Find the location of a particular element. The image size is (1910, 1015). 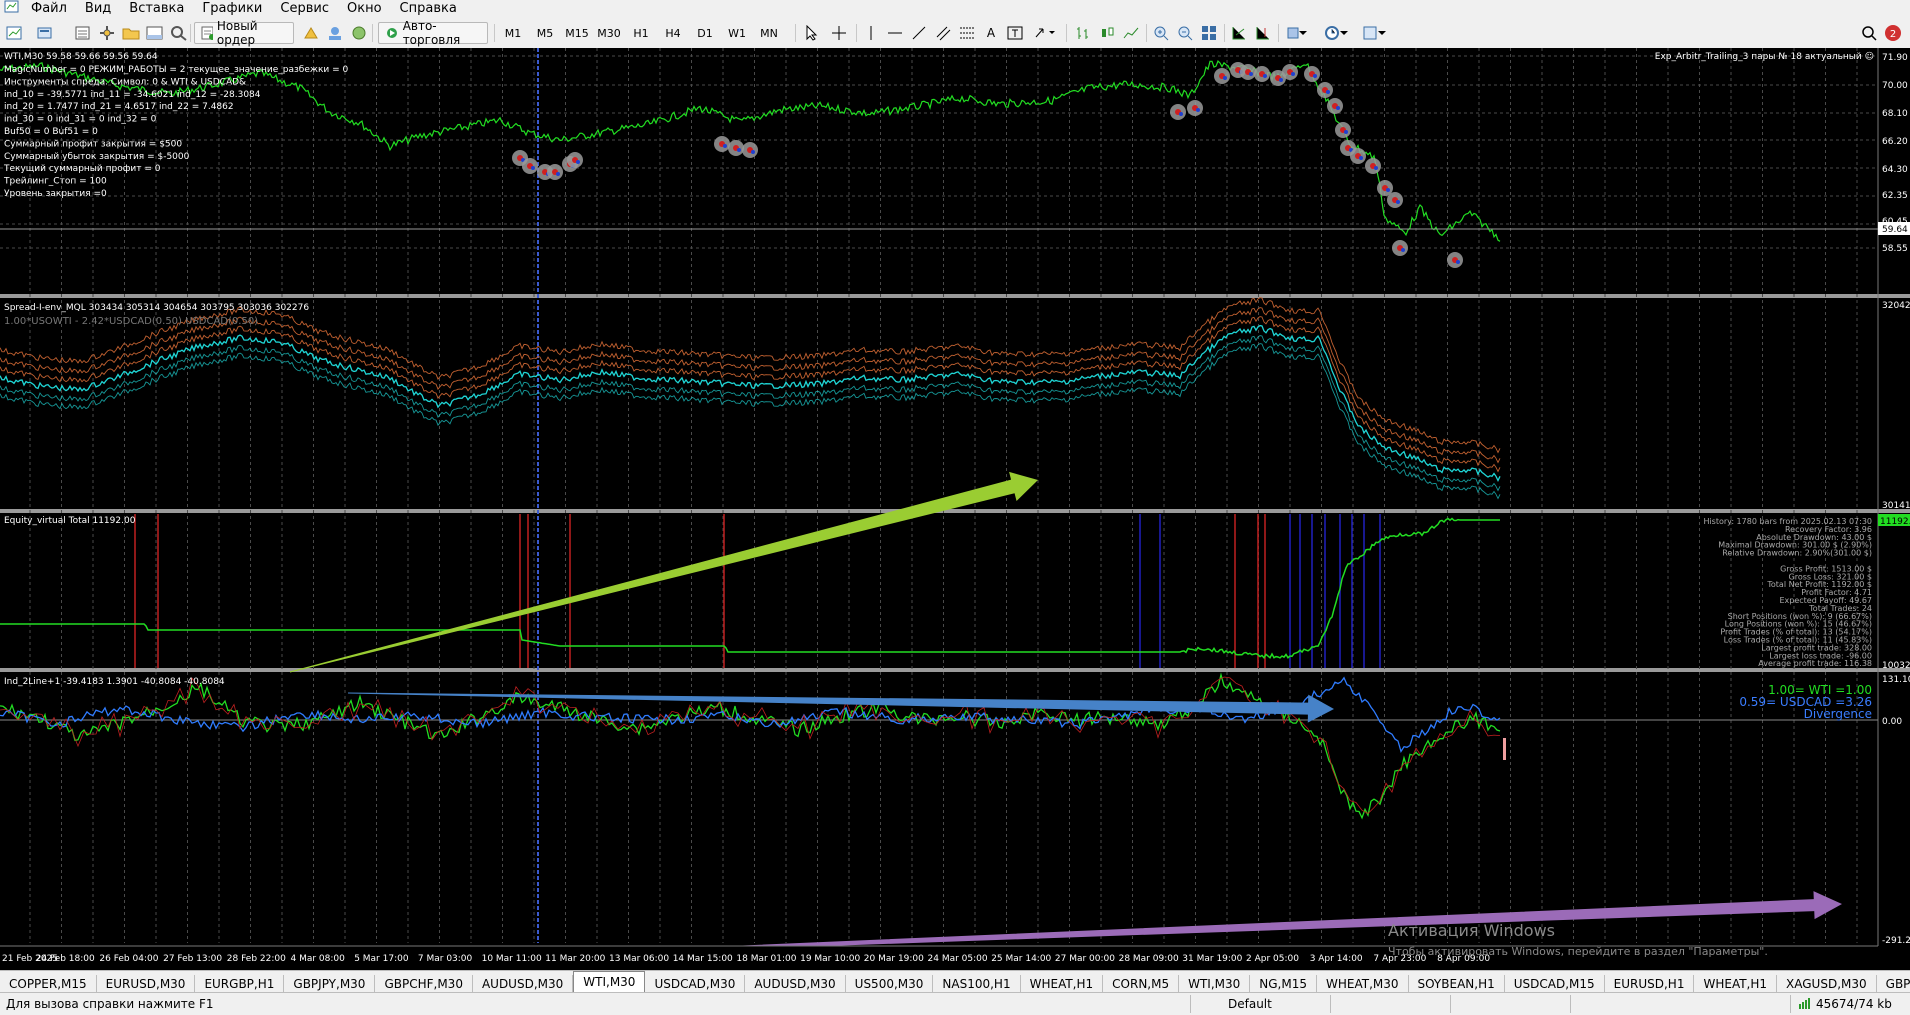

chart-tab: USDCAD,M15 is located at coordinates (1555, 984).